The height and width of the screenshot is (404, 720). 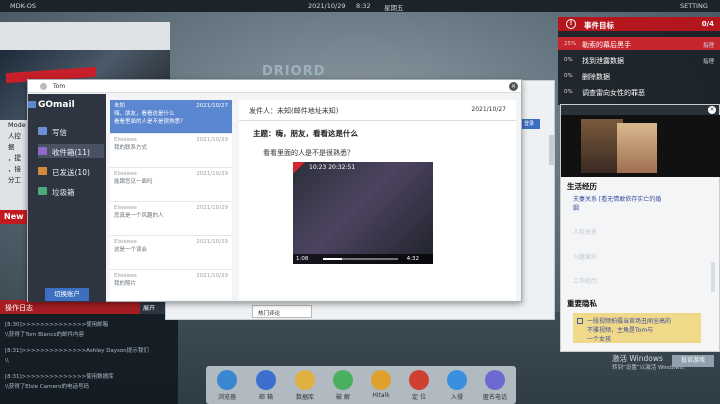 I want to click on profile-item-locked: 兴趣爱好, so click(x=585, y=257).